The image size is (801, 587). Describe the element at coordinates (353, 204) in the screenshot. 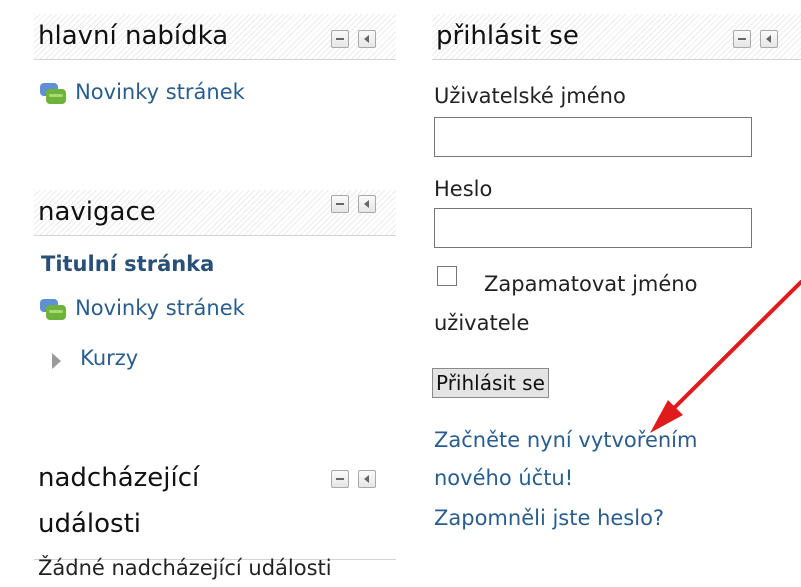

I see `navigation-controls` at that location.